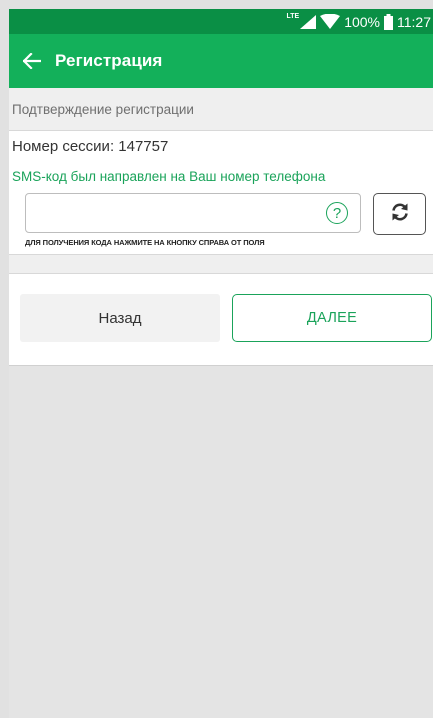  I want to click on back-button: Назад, so click(120, 318).